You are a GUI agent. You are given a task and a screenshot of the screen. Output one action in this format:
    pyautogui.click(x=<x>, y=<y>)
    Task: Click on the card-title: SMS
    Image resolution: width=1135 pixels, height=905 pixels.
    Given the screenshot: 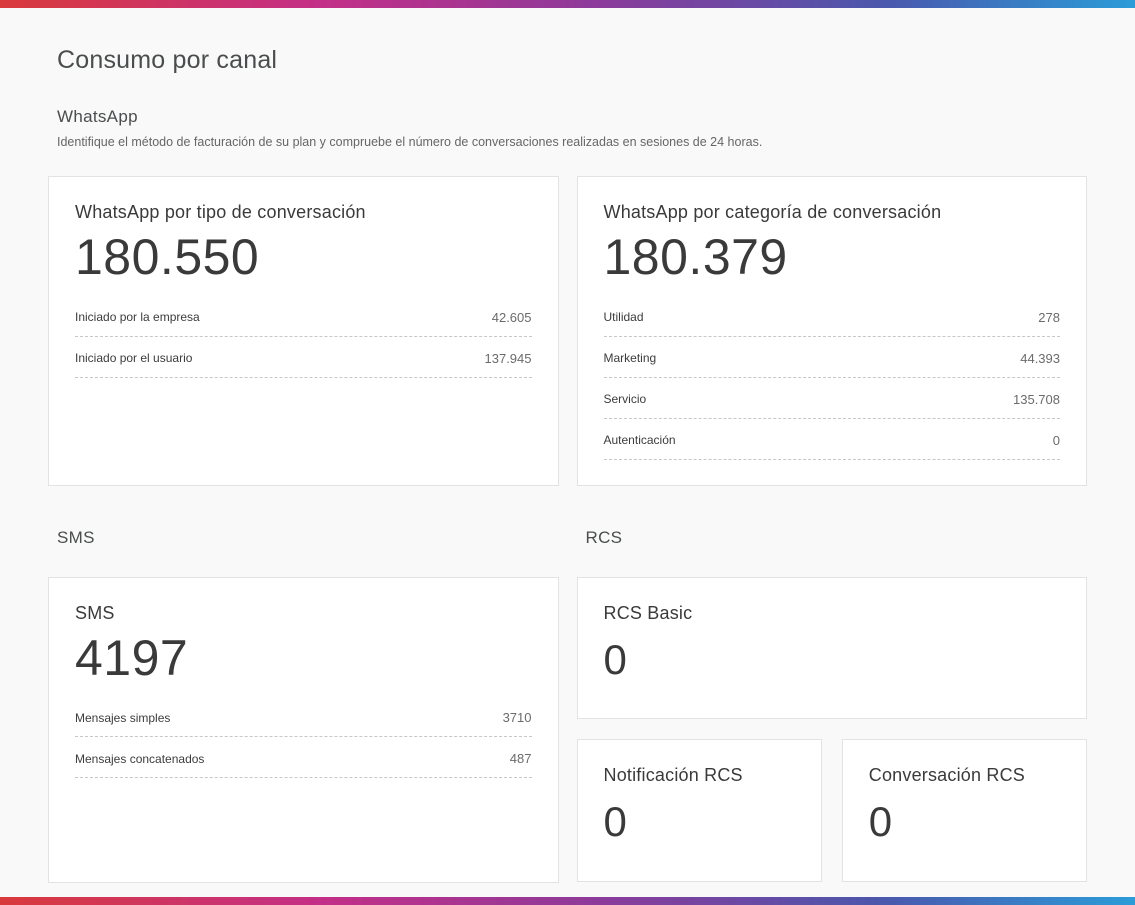 What is the action you would take?
    pyautogui.click(x=95, y=612)
    